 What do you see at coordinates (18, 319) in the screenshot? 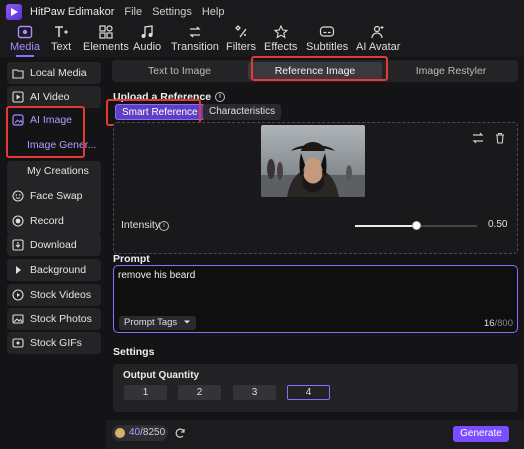
I see `stock-photos-icon` at bounding box center [18, 319].